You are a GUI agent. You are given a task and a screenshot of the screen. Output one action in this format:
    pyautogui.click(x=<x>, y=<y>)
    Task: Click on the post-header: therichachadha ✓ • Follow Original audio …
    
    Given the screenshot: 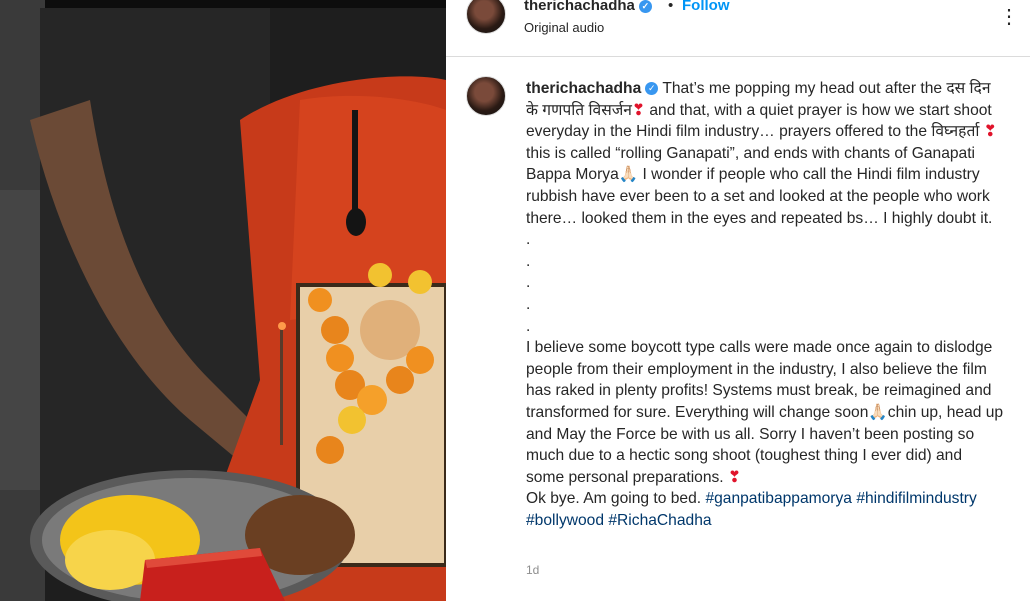 What is the action you would take?
    pyautogui.click(x=738, y=28)
    